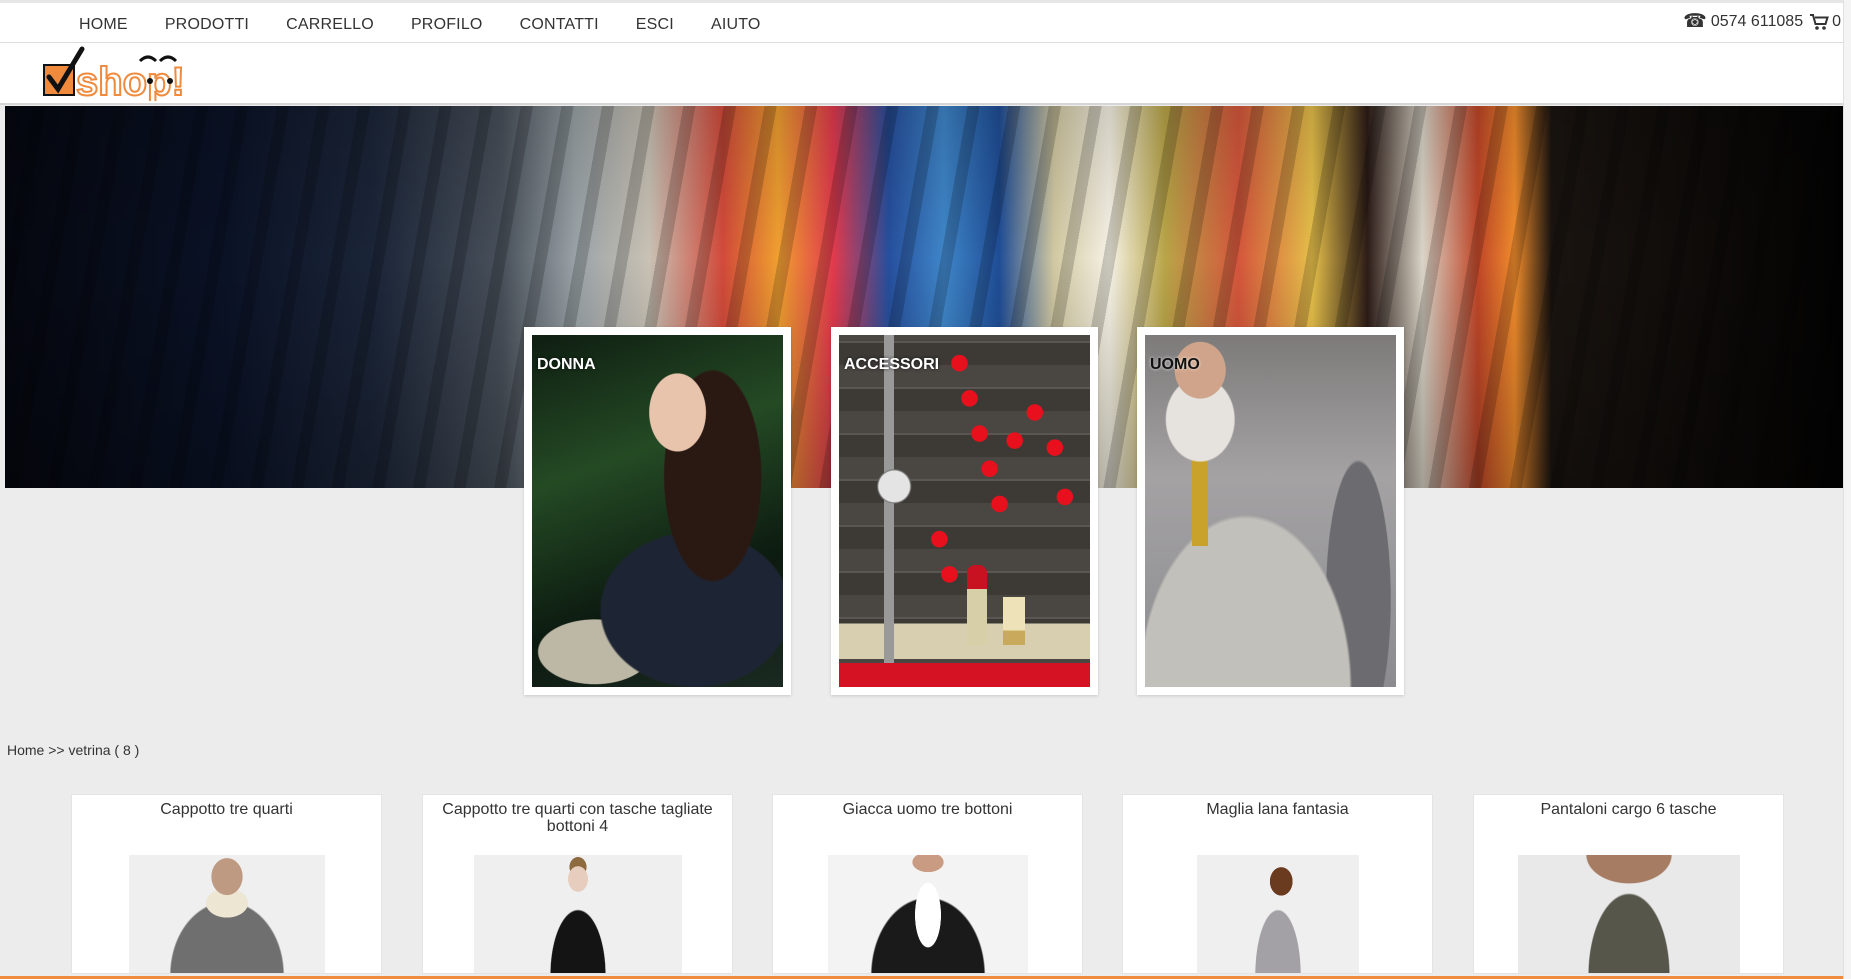 This screenshot has width=1851, height=979. What do you see at coordinates (925, 74) in the screenshot?
I see `logo-bar: shop!` at bounding box center [925, 74].